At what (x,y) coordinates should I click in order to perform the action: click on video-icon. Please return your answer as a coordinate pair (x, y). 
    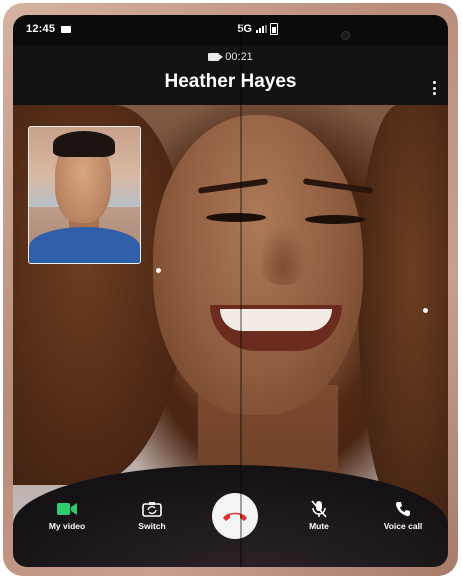
    Looking at the image, I should click on (67, 509).